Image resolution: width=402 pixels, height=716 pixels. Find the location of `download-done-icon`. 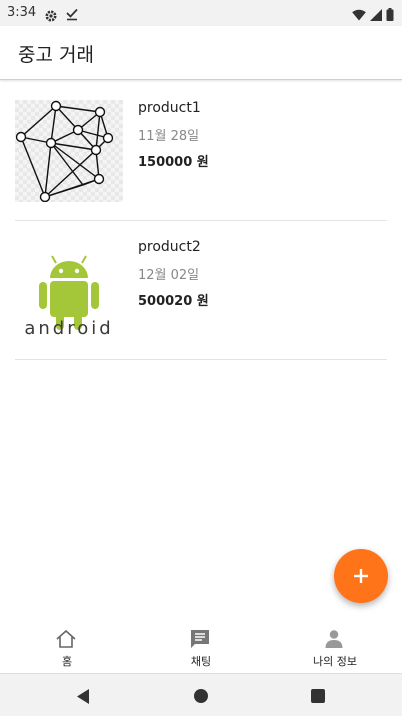

download-done-icon is located at coordinates (72, 15).